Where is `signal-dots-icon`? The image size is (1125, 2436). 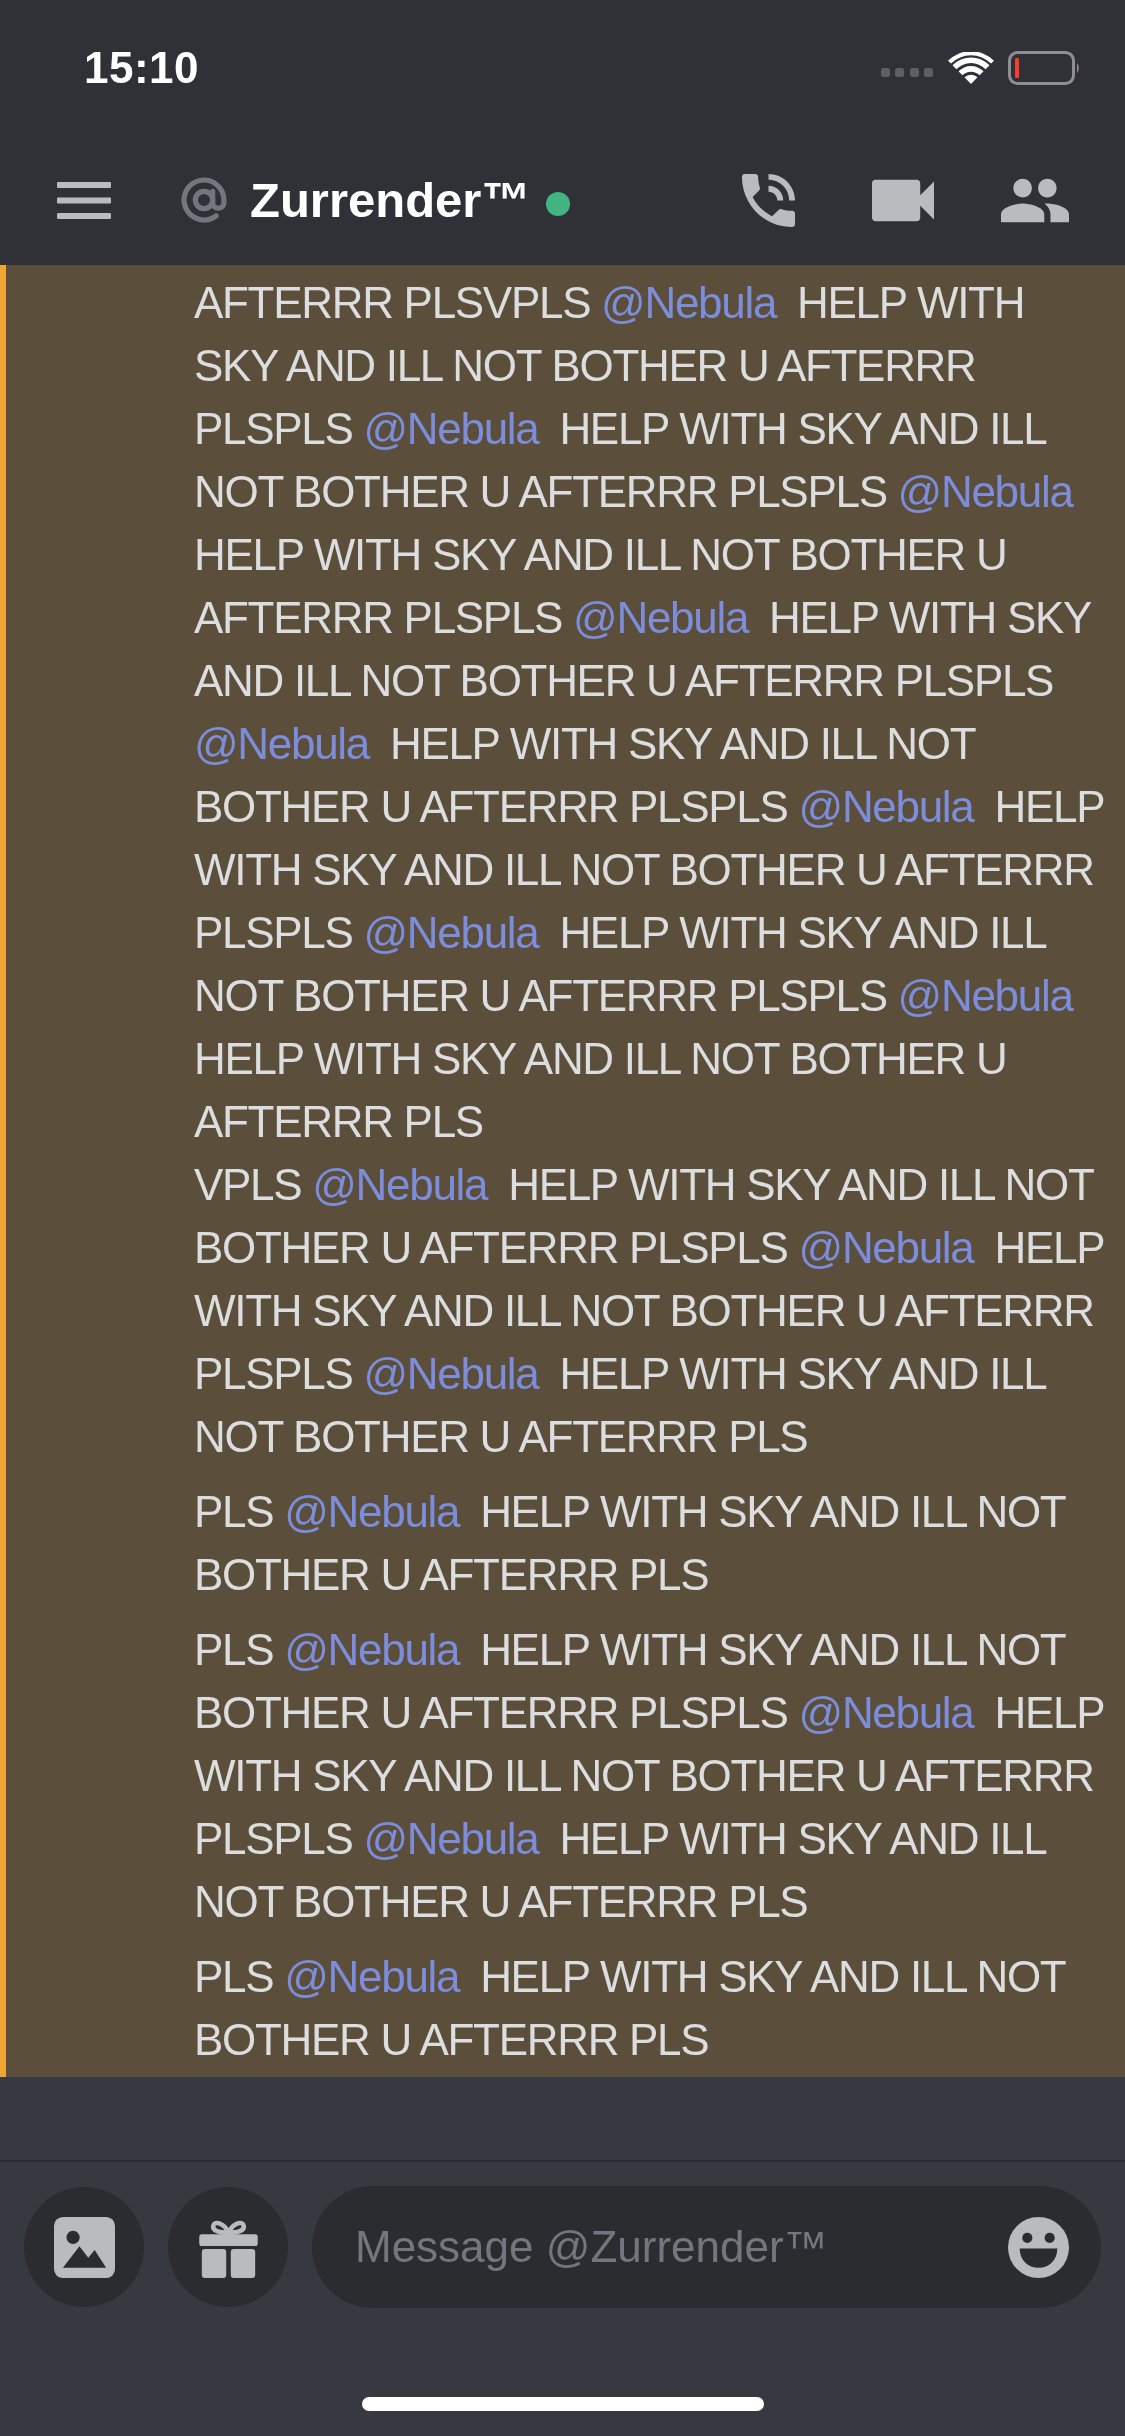 signal-dots-icon is located at coordinates (907, 72).